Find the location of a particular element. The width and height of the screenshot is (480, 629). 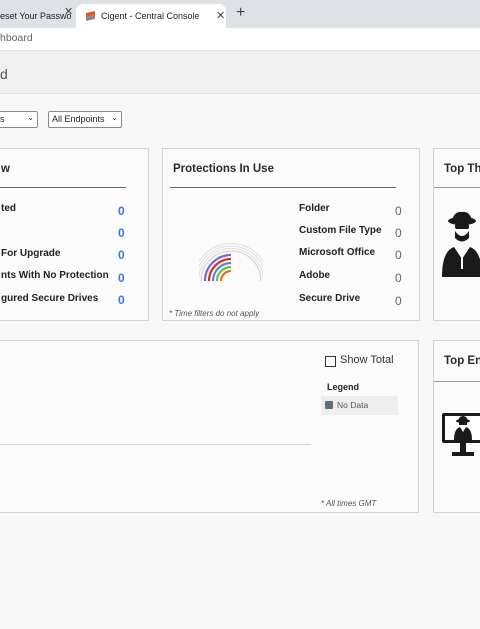

legend-title: Legend is located at coordinates (343, 387).